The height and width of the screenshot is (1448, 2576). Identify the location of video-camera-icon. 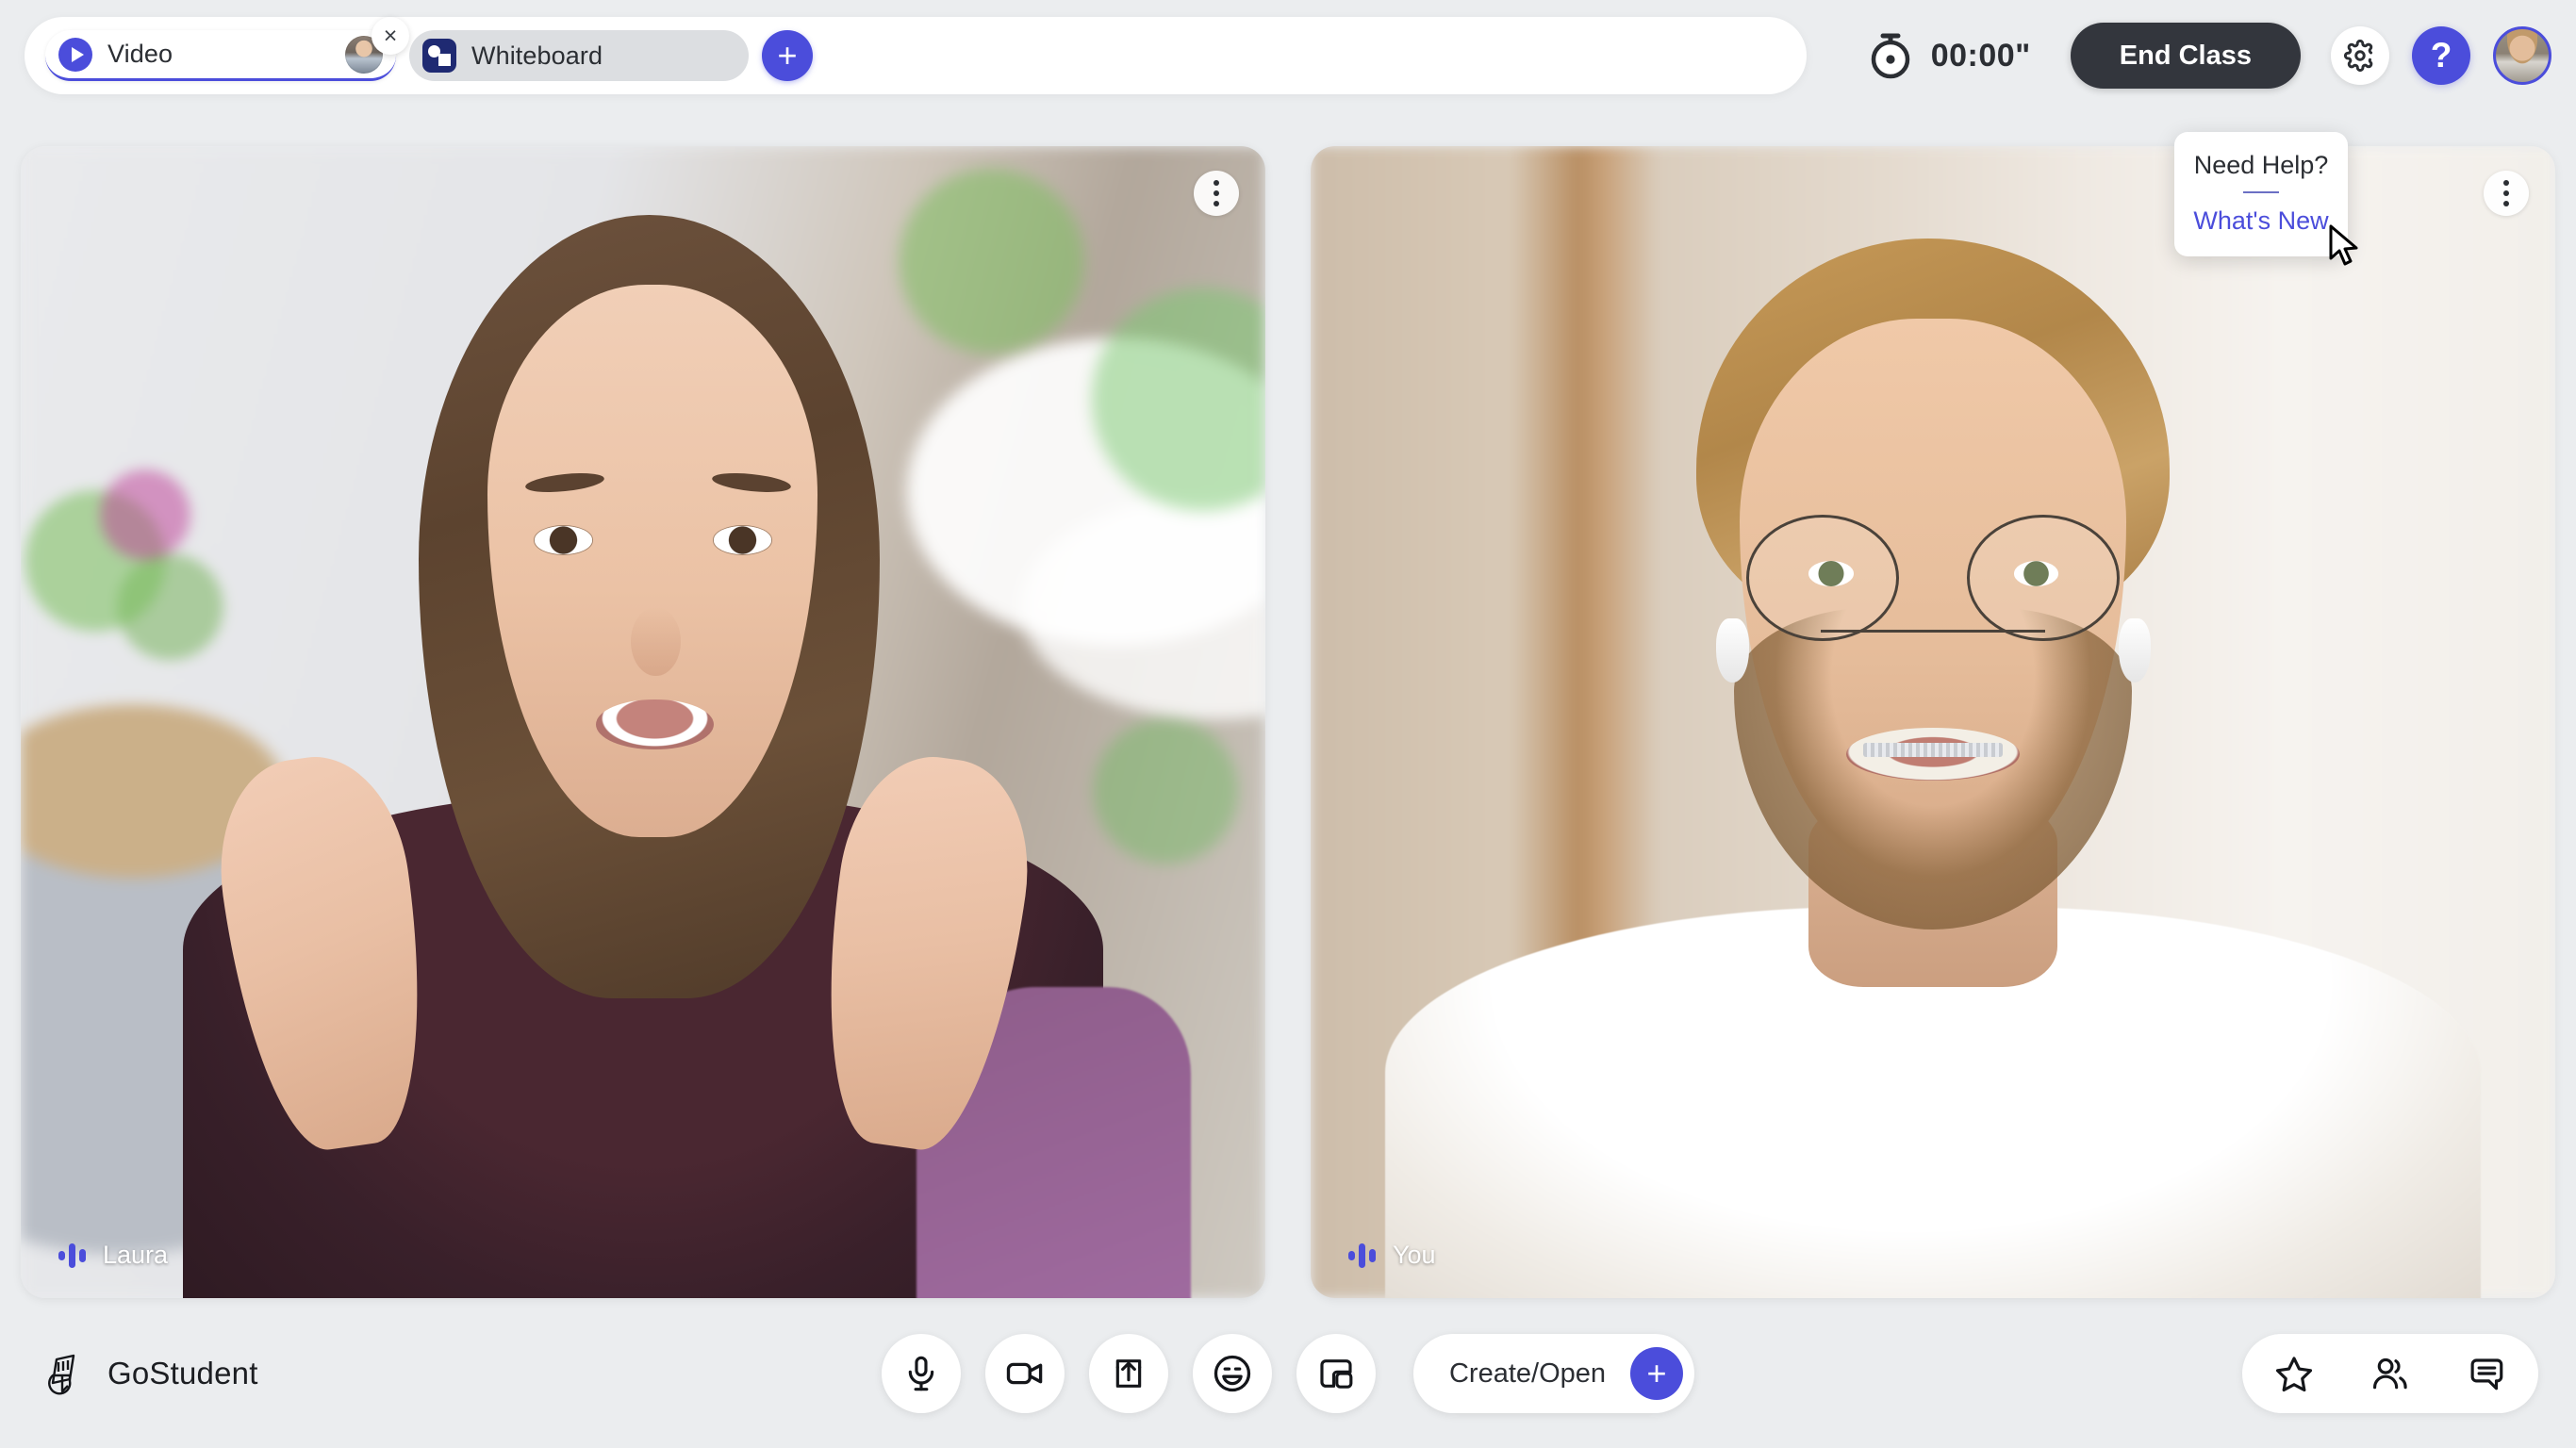
(1025, 1373).